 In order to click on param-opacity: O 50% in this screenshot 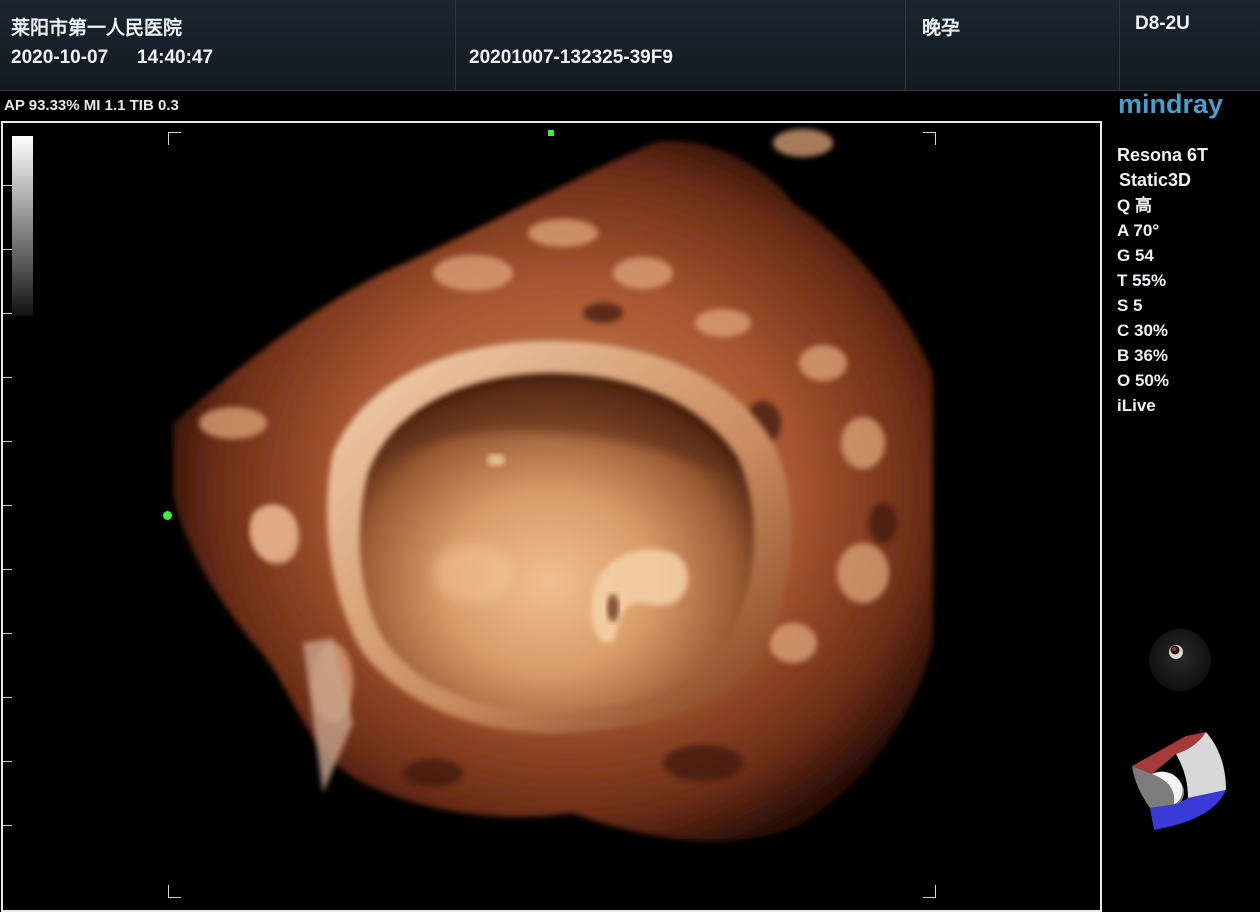, I will do `click(1143, 380)`.